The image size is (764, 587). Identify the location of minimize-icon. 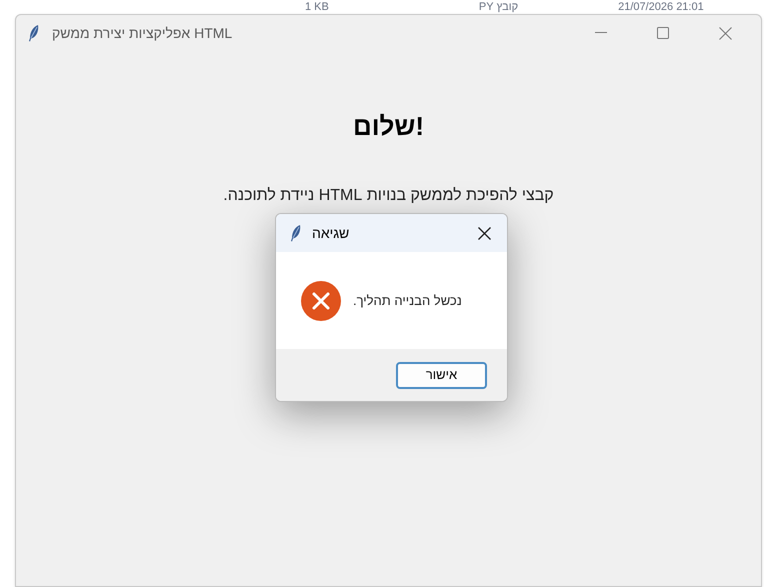
(601, 33).